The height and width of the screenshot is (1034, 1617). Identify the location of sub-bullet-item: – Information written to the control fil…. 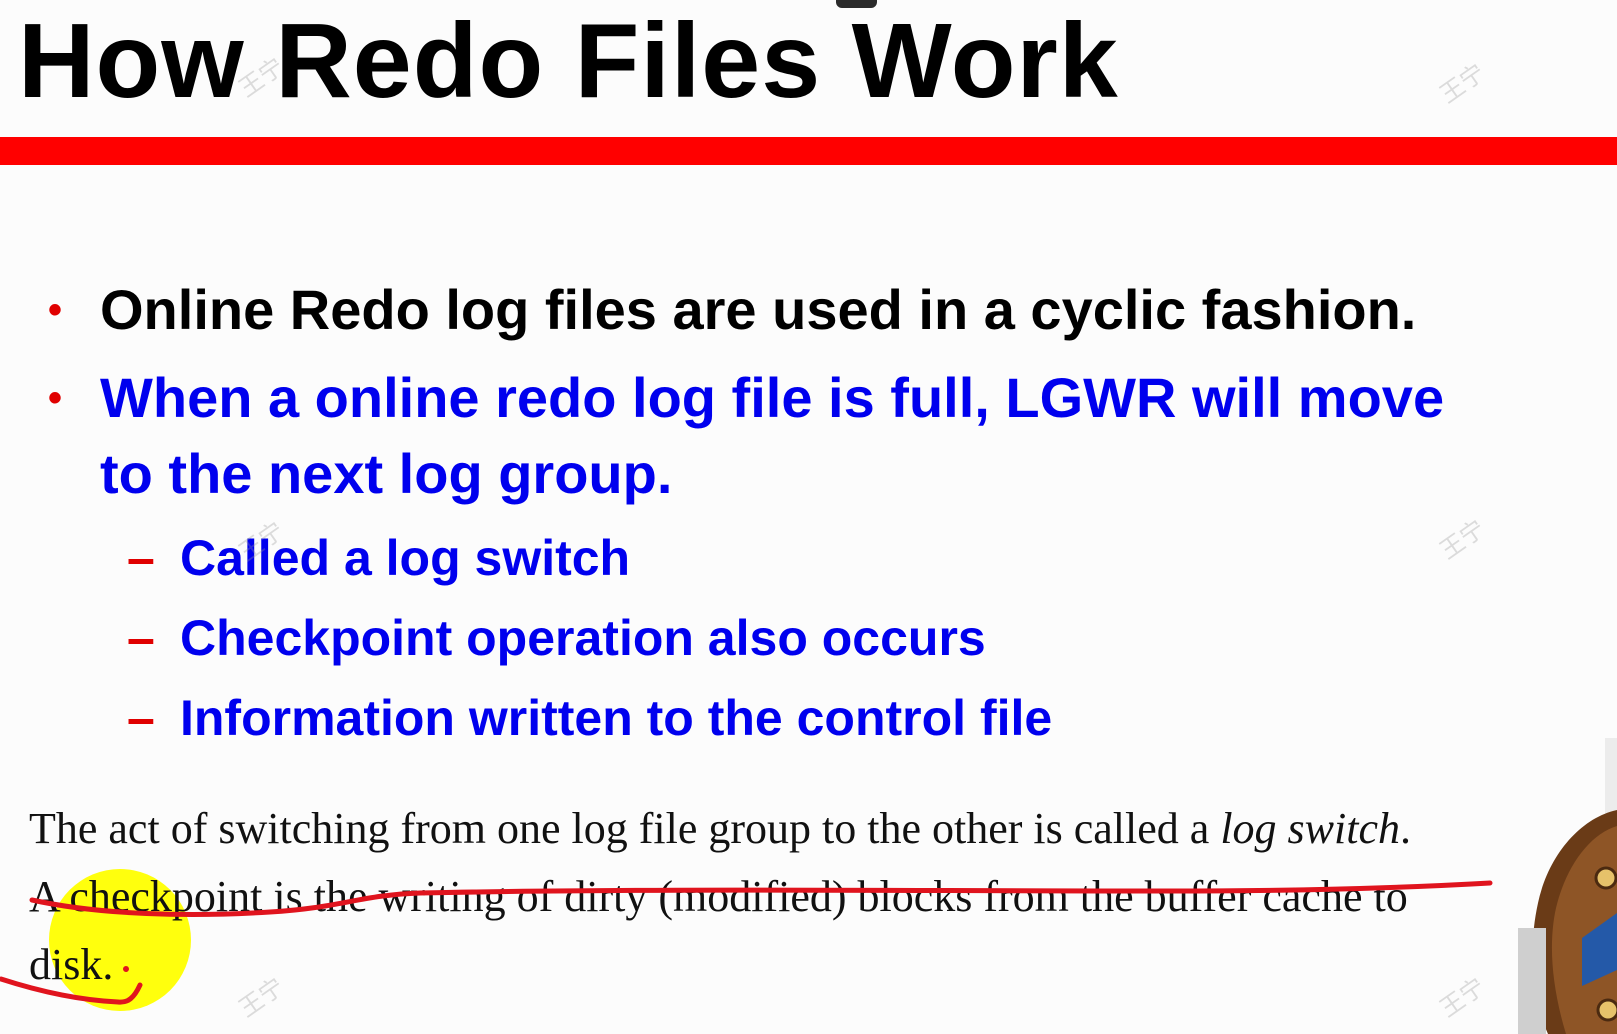
(590, 718).